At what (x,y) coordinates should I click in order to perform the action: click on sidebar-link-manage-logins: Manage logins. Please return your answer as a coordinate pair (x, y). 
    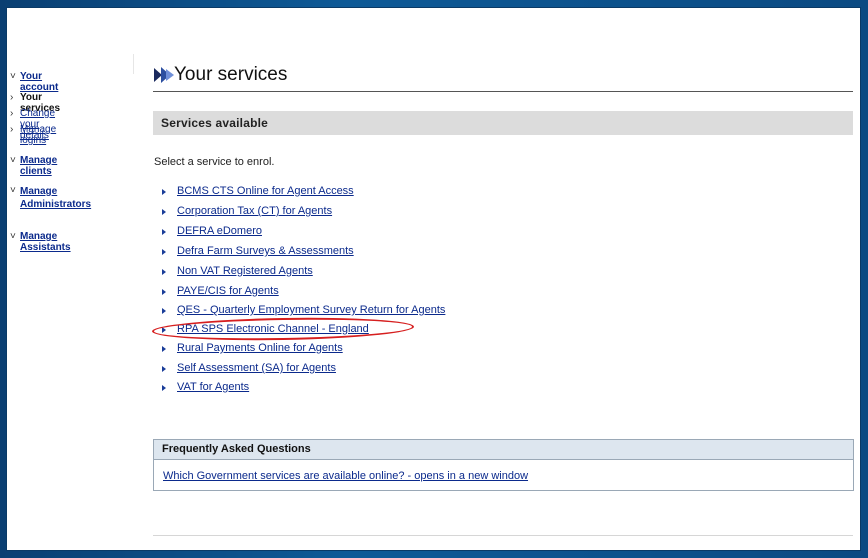
    Looking at the image, I should click on (38, 135).